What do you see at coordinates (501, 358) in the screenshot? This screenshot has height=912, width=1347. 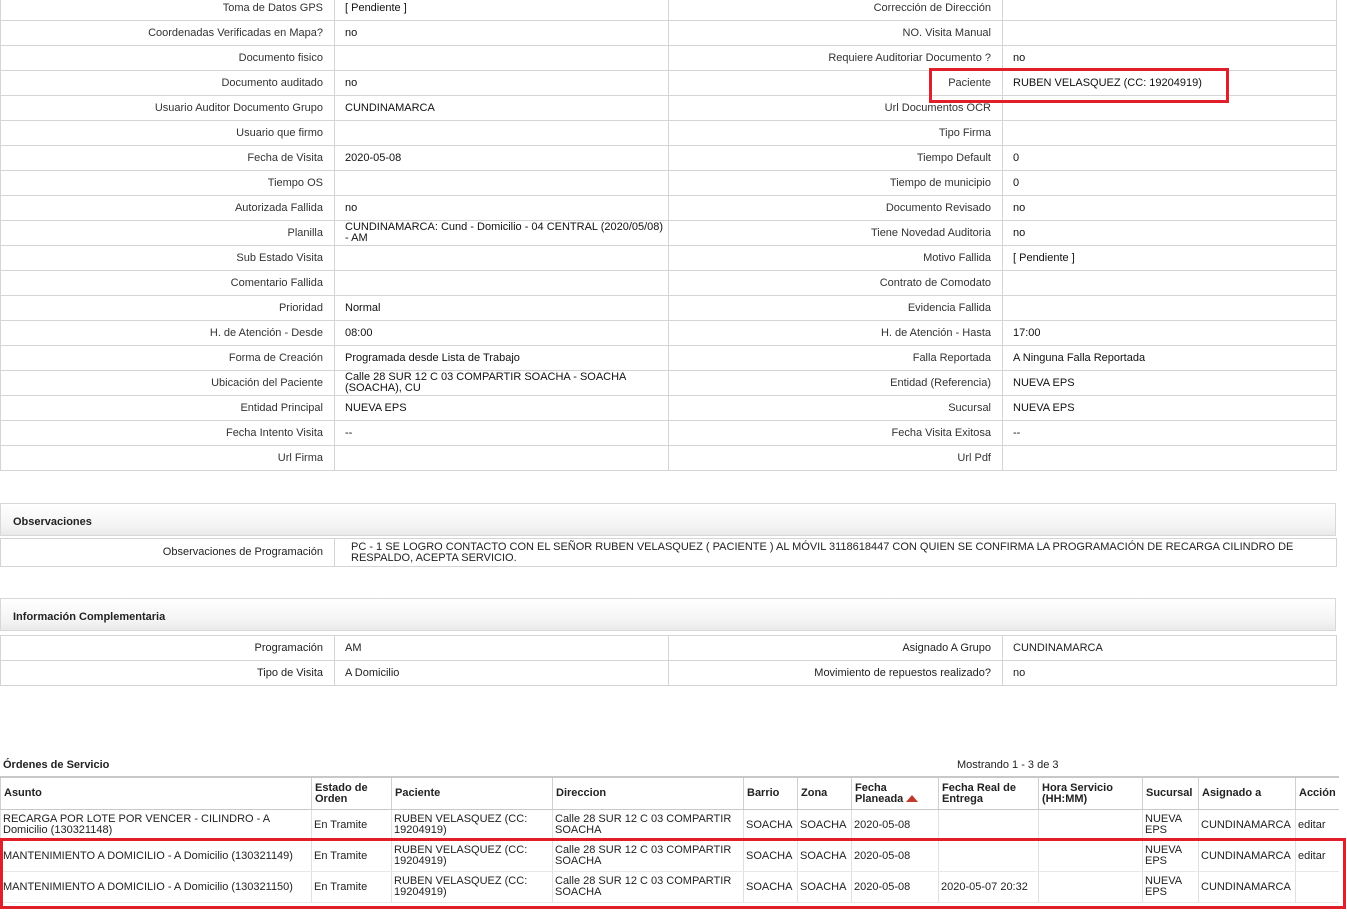 I see `detail-value: Programada desde Lista de Trabajo` at bounding box center [501, 358].